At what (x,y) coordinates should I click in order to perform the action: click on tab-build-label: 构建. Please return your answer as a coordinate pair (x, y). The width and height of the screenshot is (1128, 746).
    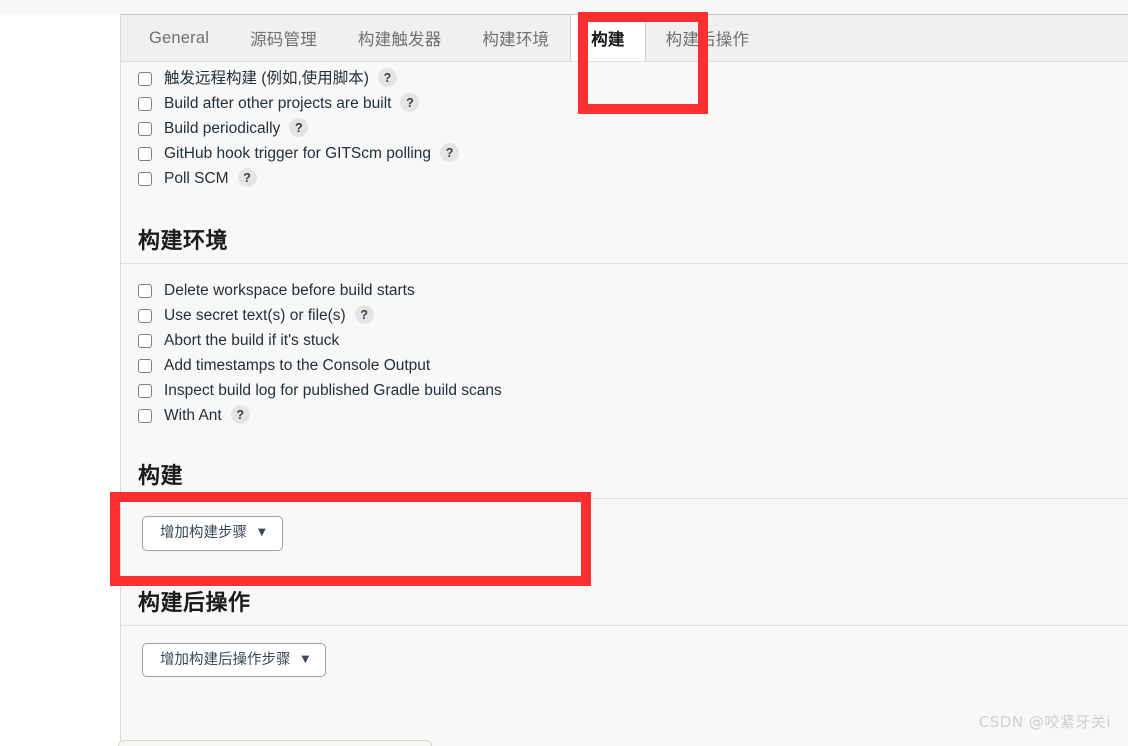
    Looking at the image, I should click on (608, 40).